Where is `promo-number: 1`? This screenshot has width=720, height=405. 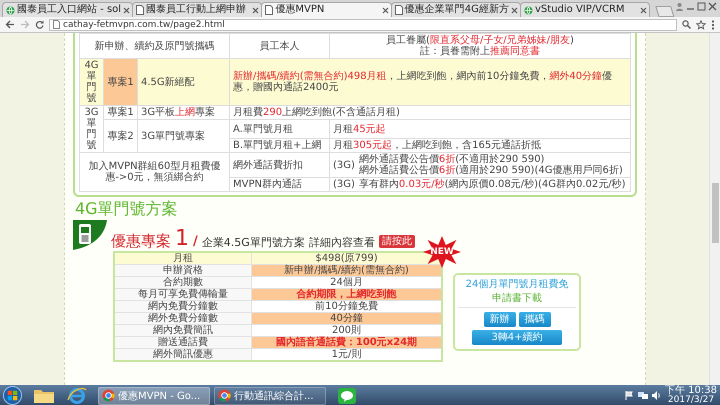 promo-number: 1 is located at coordinates (182, 239).